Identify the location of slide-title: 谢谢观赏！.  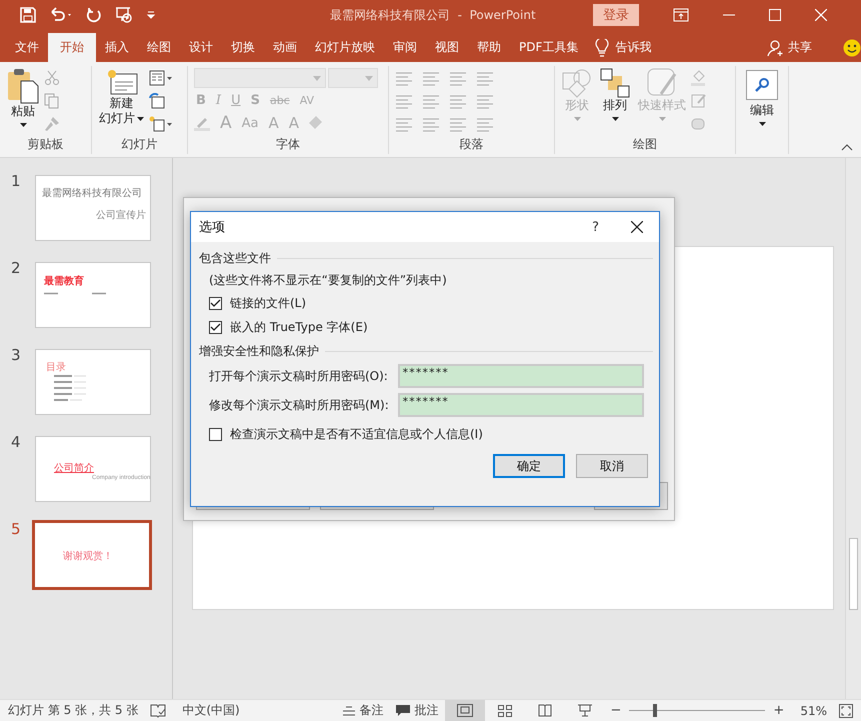
(88, 556).